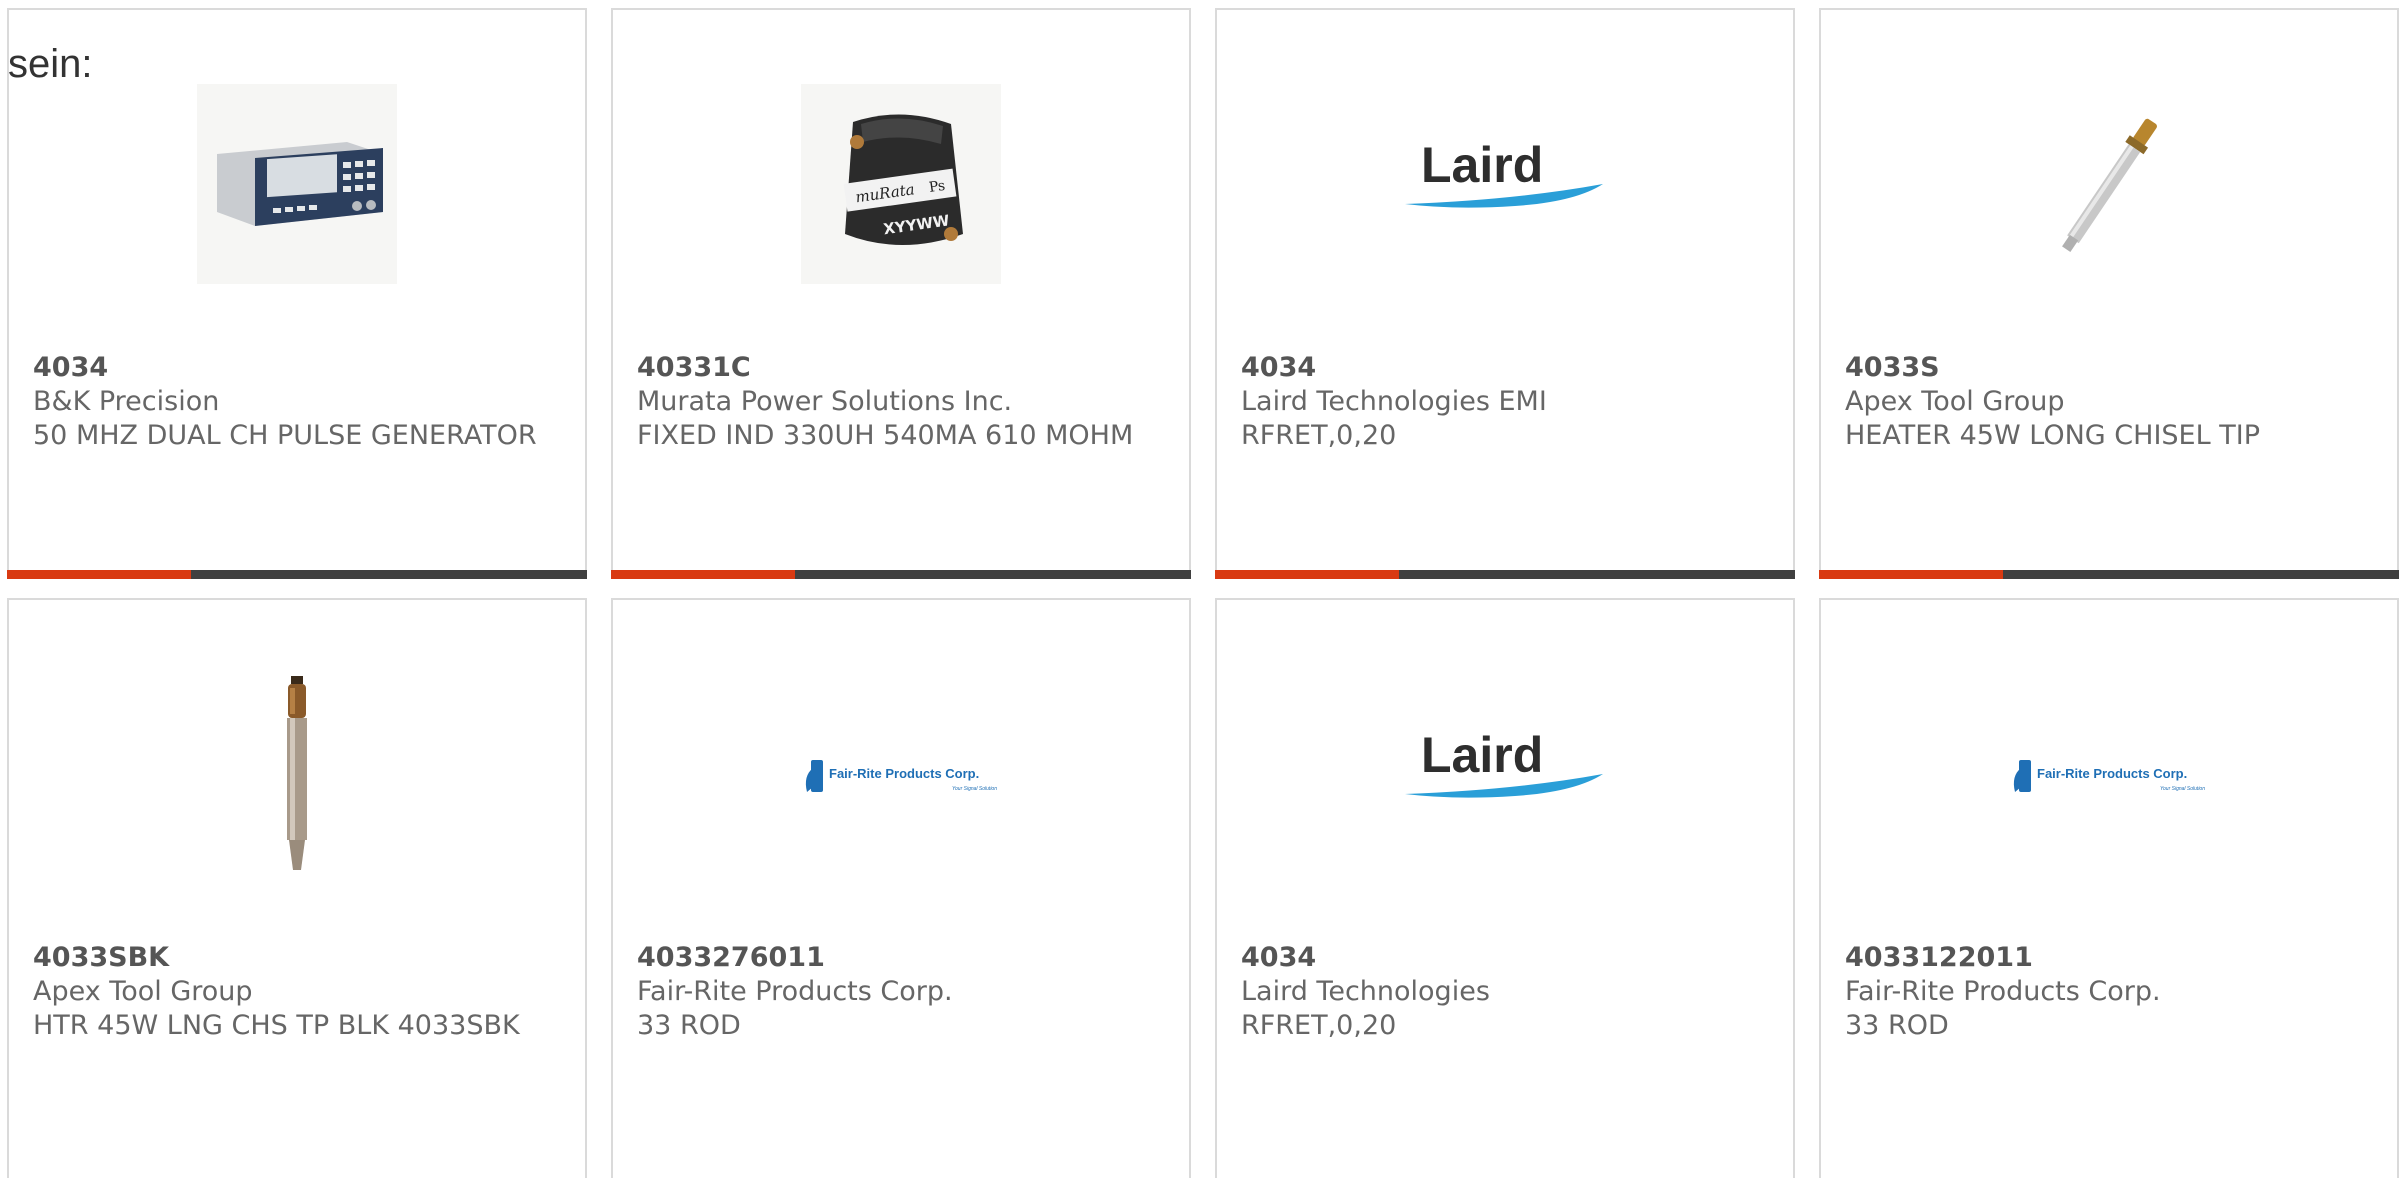  Describe the element at coordinates (1505, 888) in the screenshot. I see `product-card: Laird 4034 Laird Technologies RFRET,0,20` at that location.